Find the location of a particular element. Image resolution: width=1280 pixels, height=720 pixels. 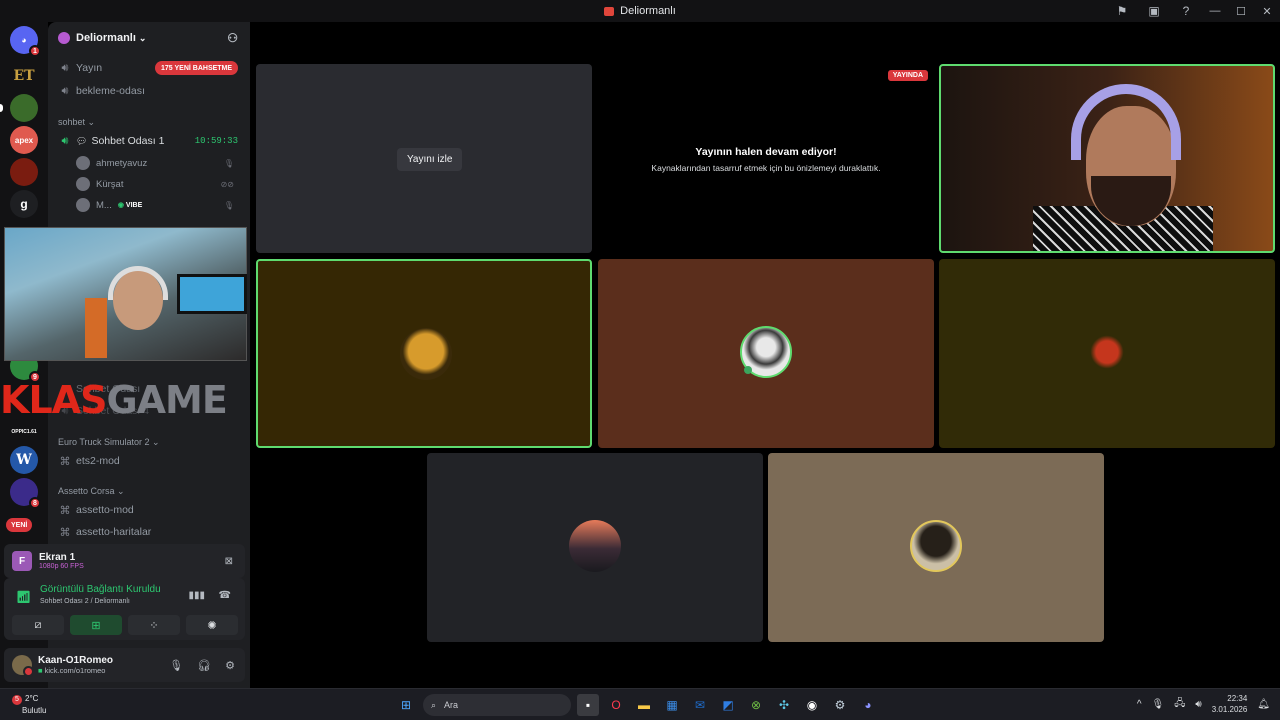

screen-share-button: ⊞ is located at coordinates (96, 625).